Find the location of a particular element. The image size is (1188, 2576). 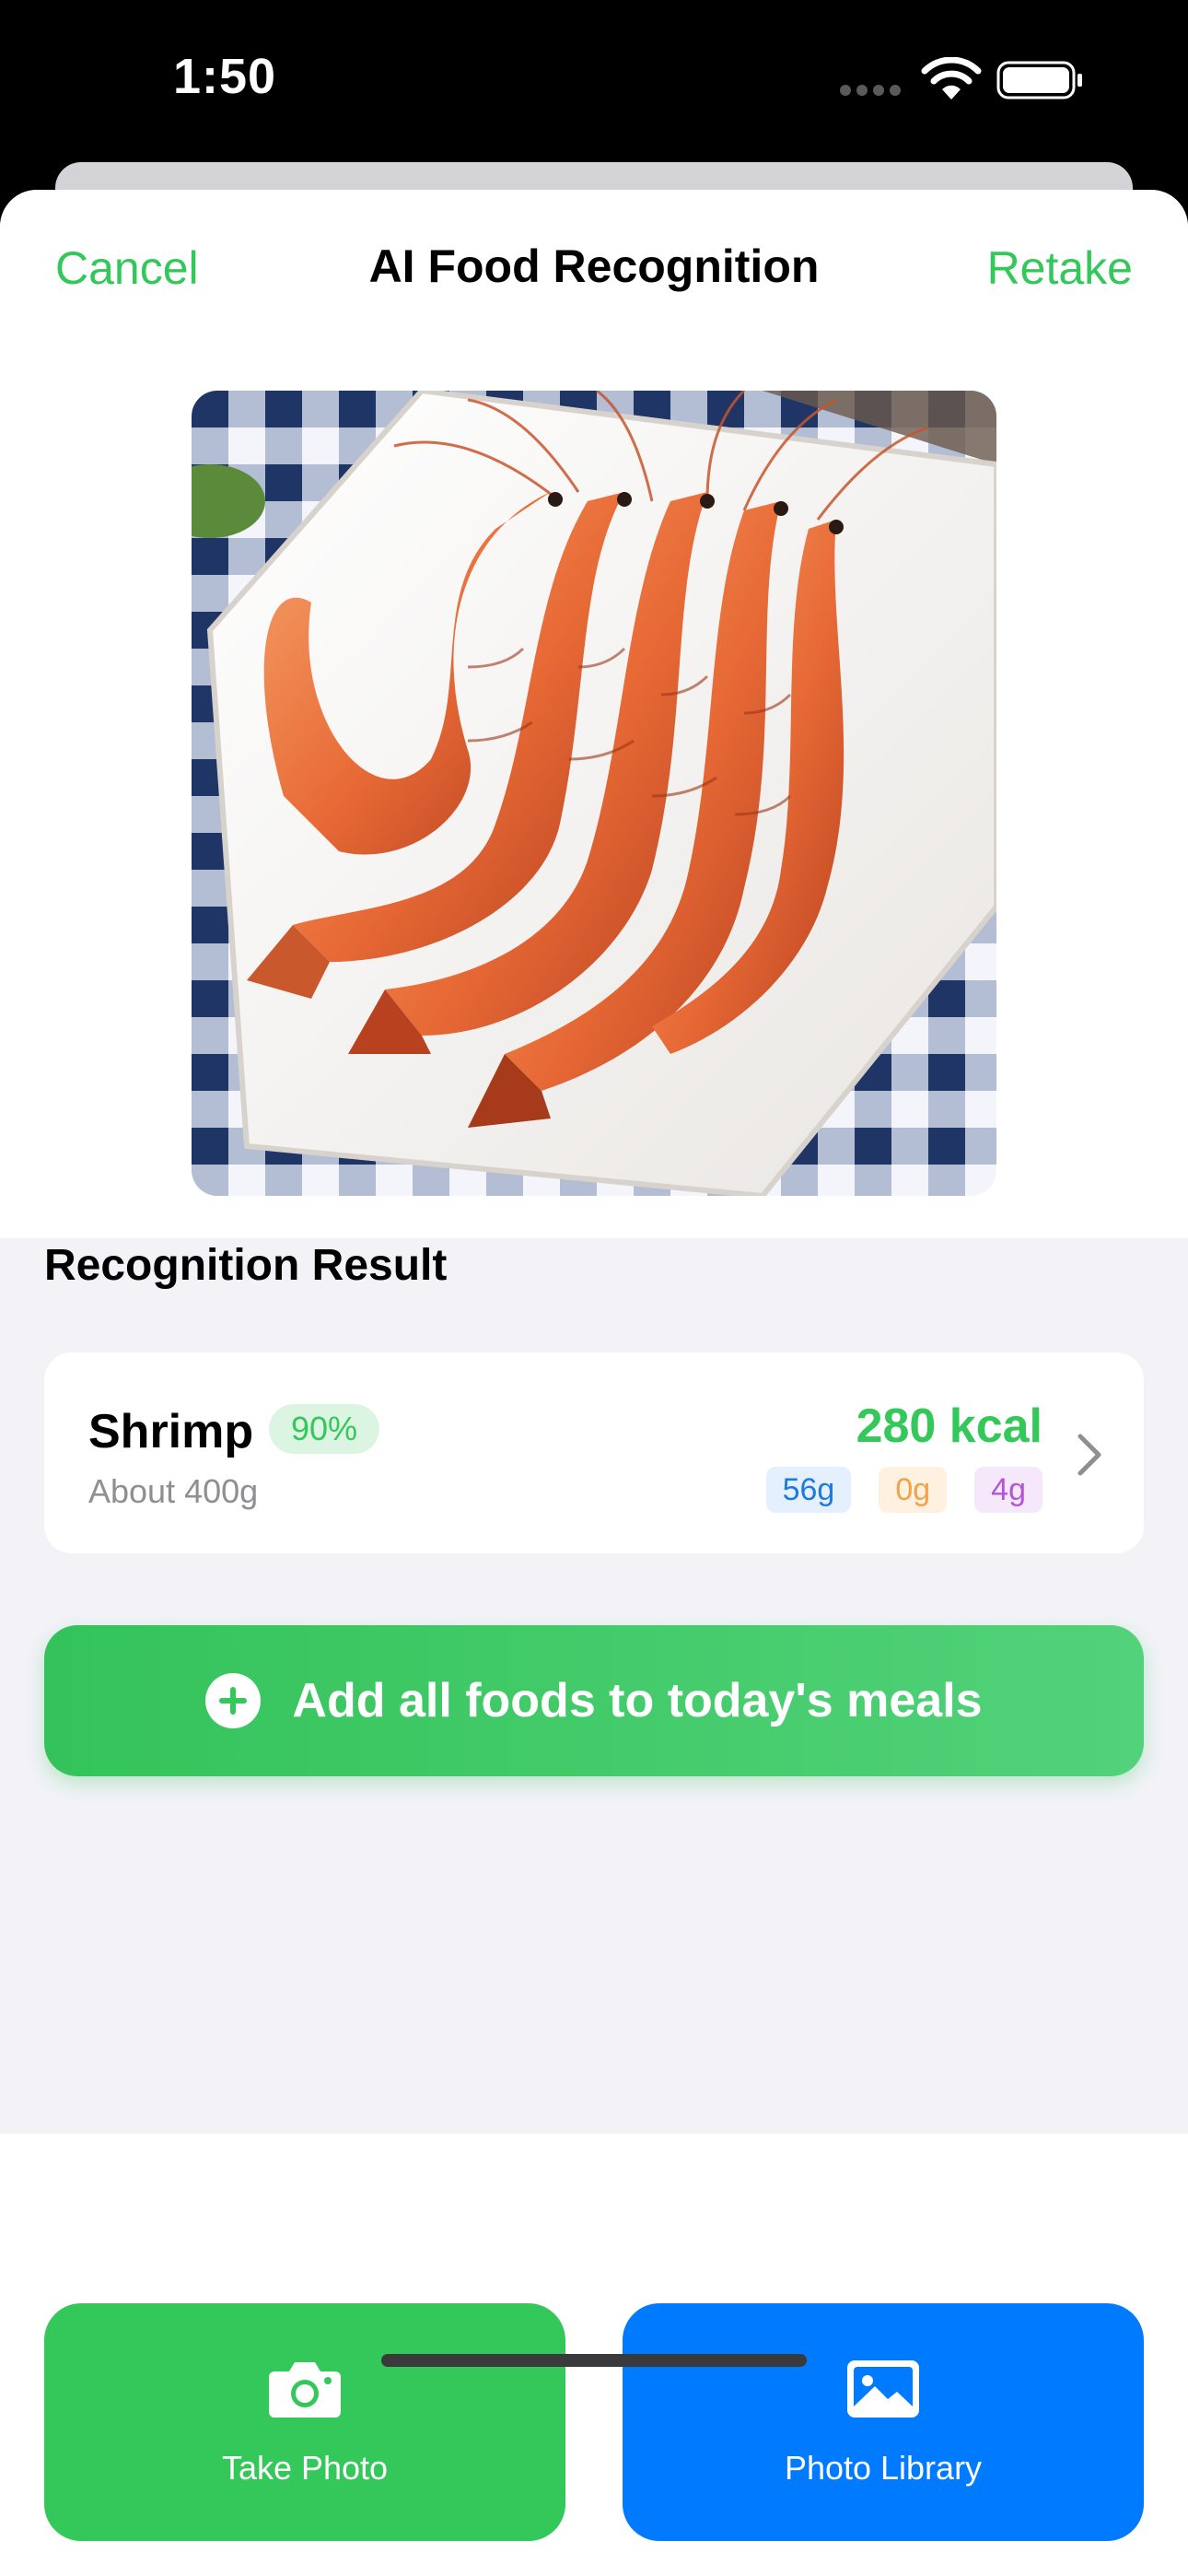

camera-icon is located at coordinates (305, 2390).